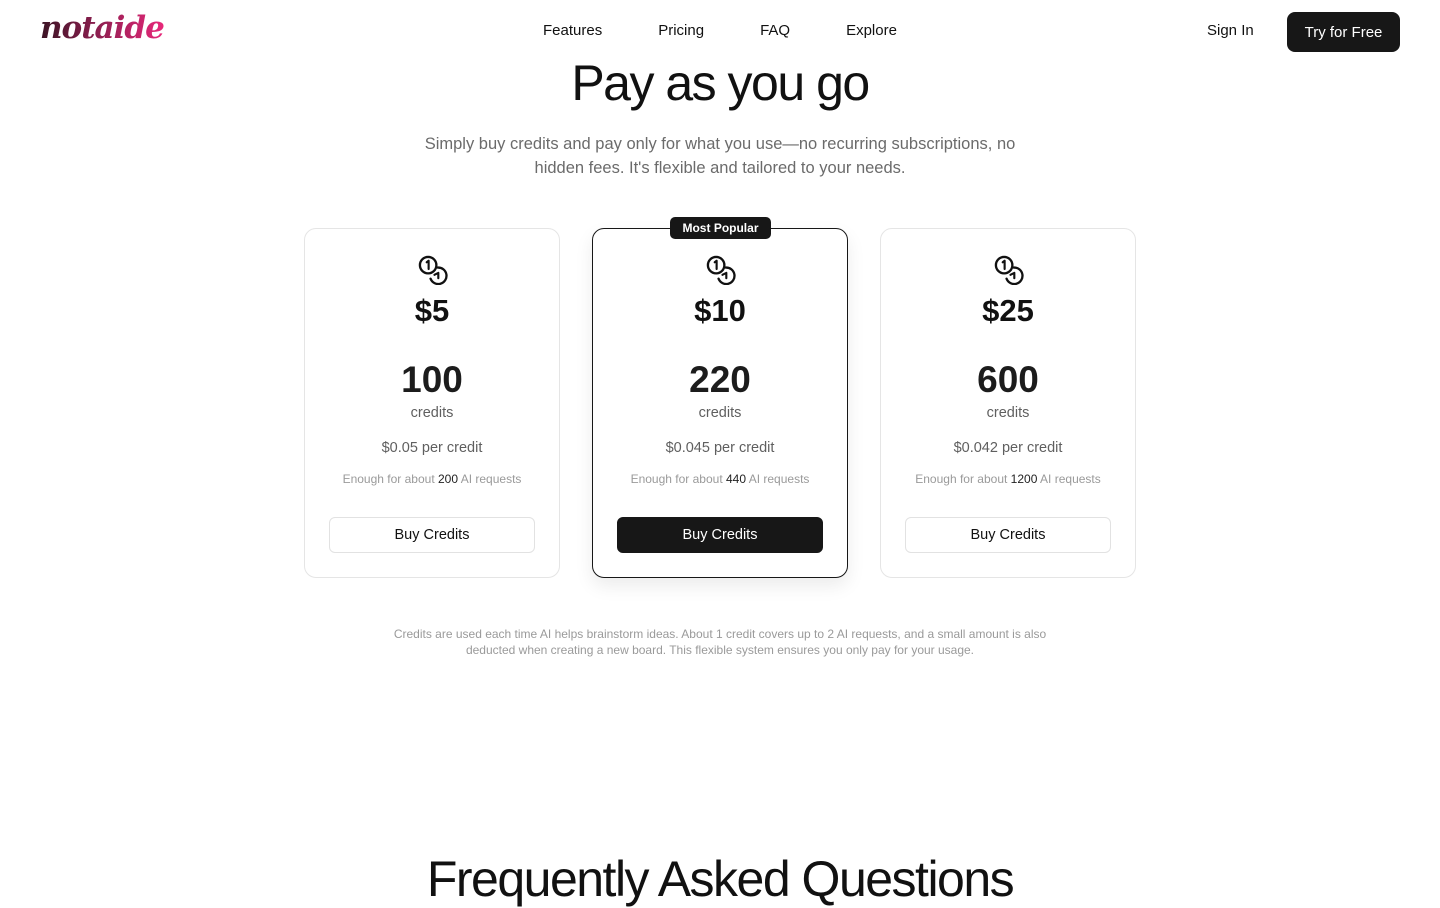 The width and height of the screenshot is (1440, 908). Describe the element at coordinates (572, 32) in the screenshot. I see `nav-link-features: Features` at that location.